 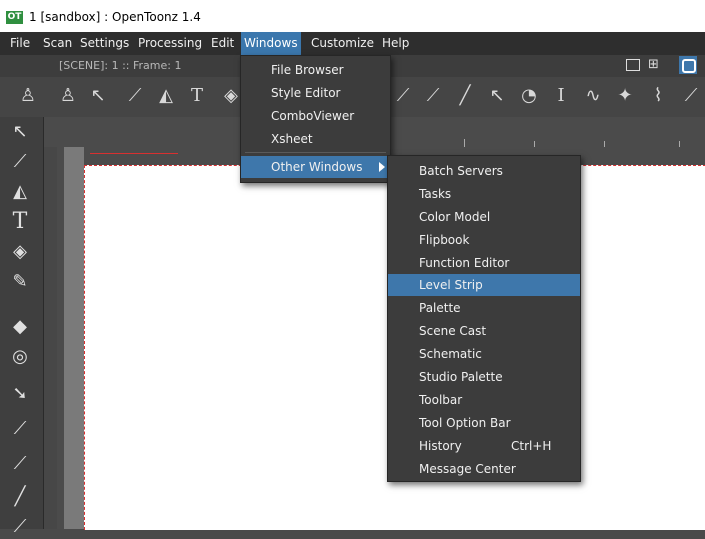 I want to click on camera-marker-line, so click(x=134, y=155).